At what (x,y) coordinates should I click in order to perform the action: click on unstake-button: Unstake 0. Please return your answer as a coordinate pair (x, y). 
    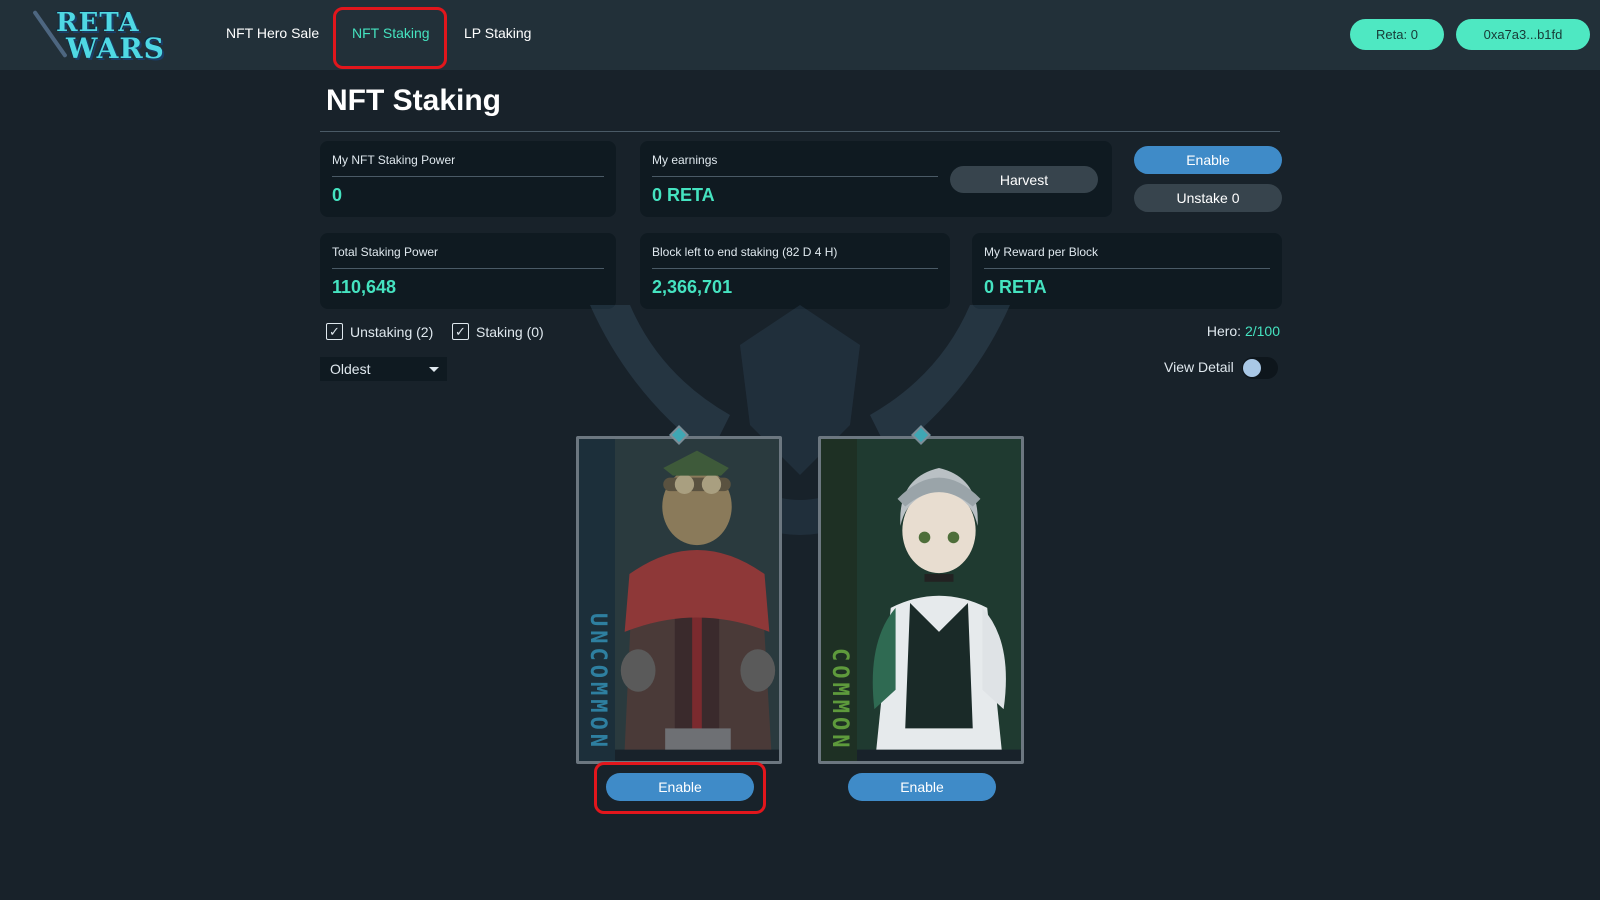
    Looking at the image, I should click on (1208, 198).